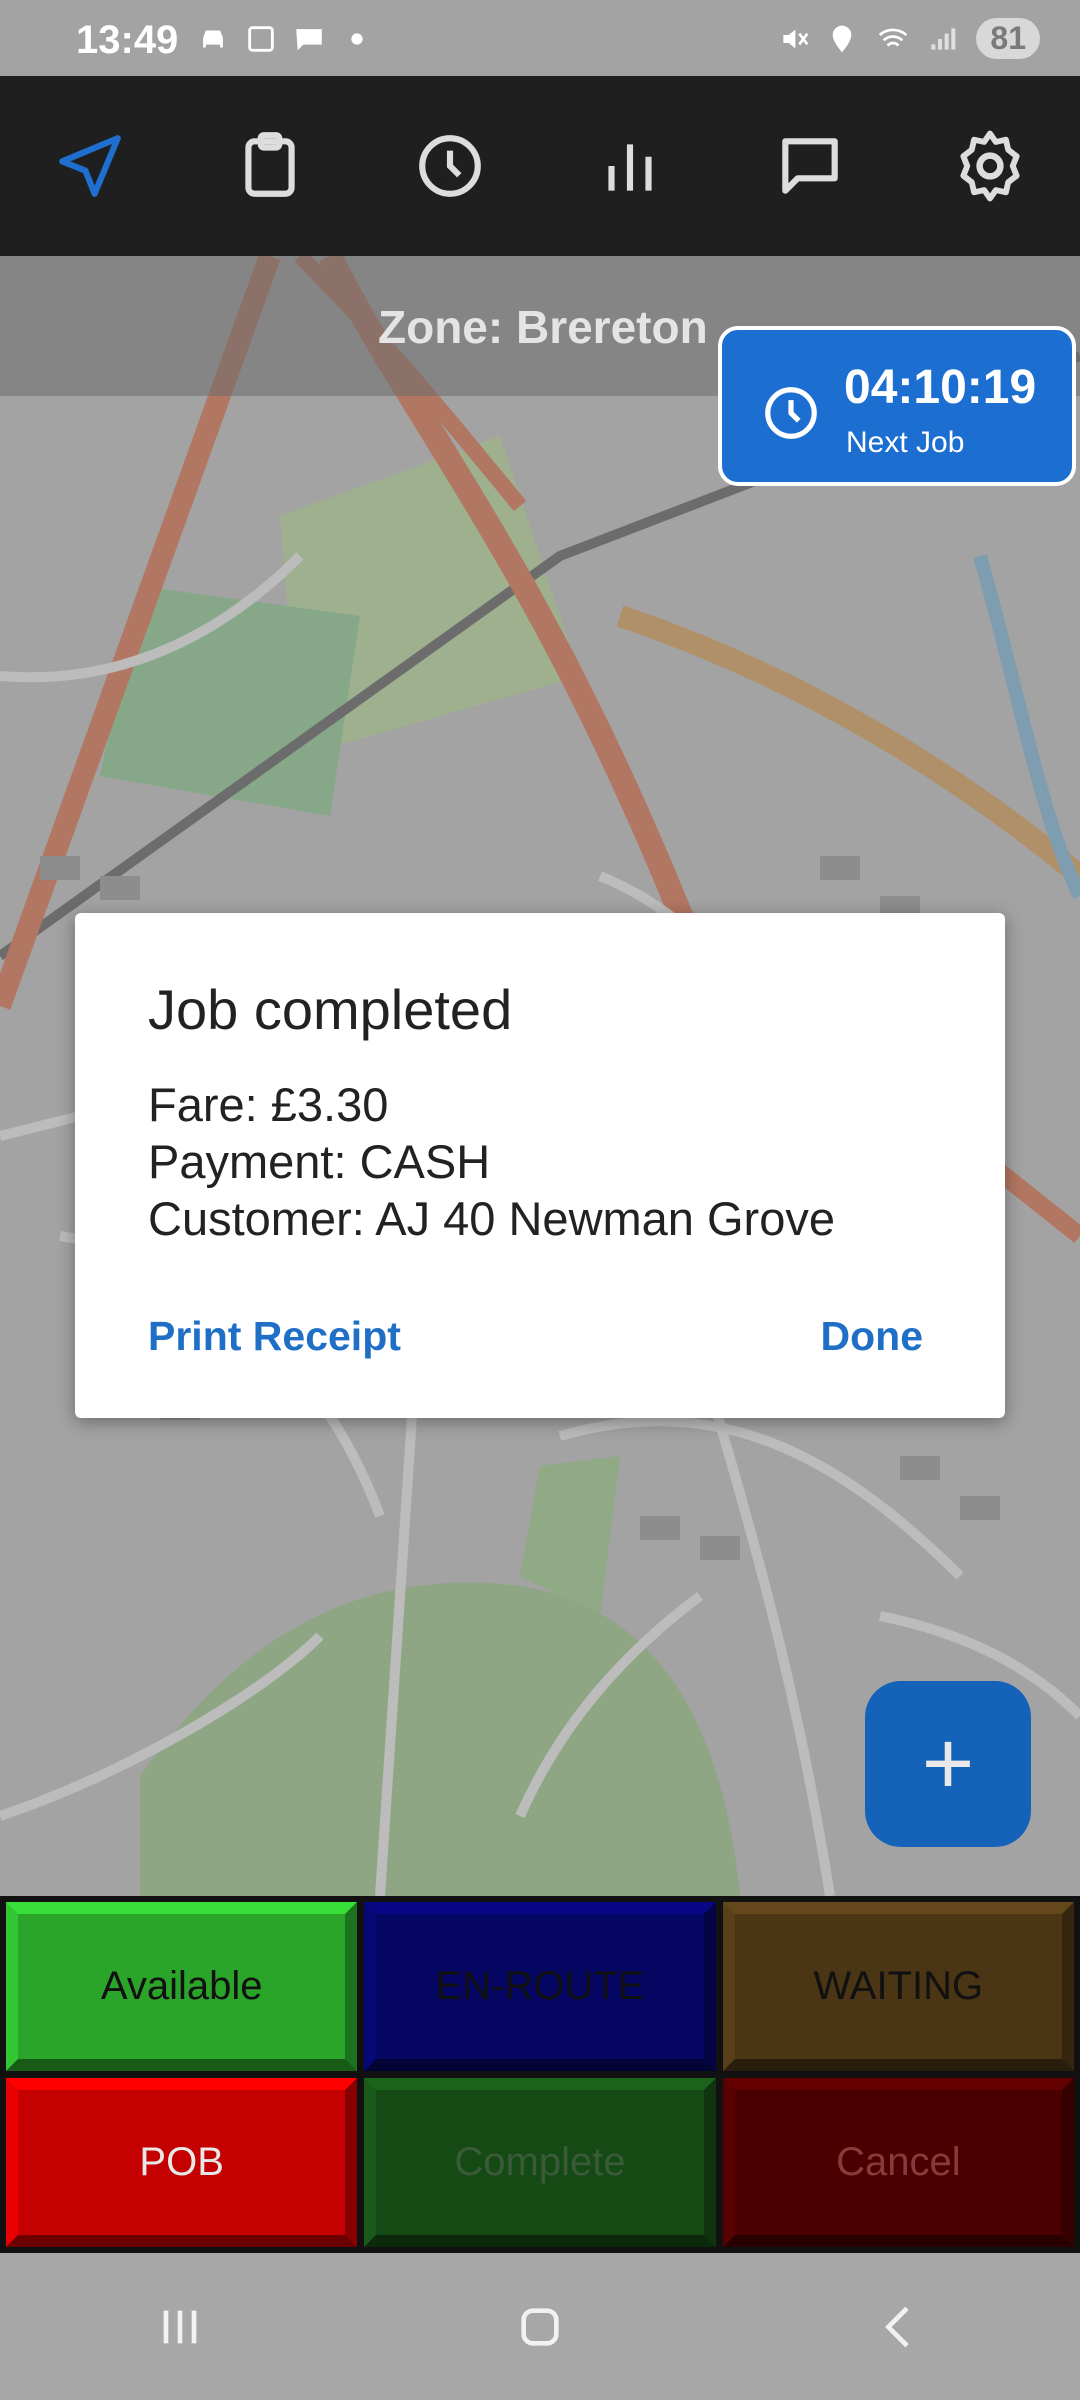 This screenshot has width=1080, height=2400. What do you see at coordinates (357, 39) in the screenshot?
I see `dot-icon` at bounding box center [357, 39].